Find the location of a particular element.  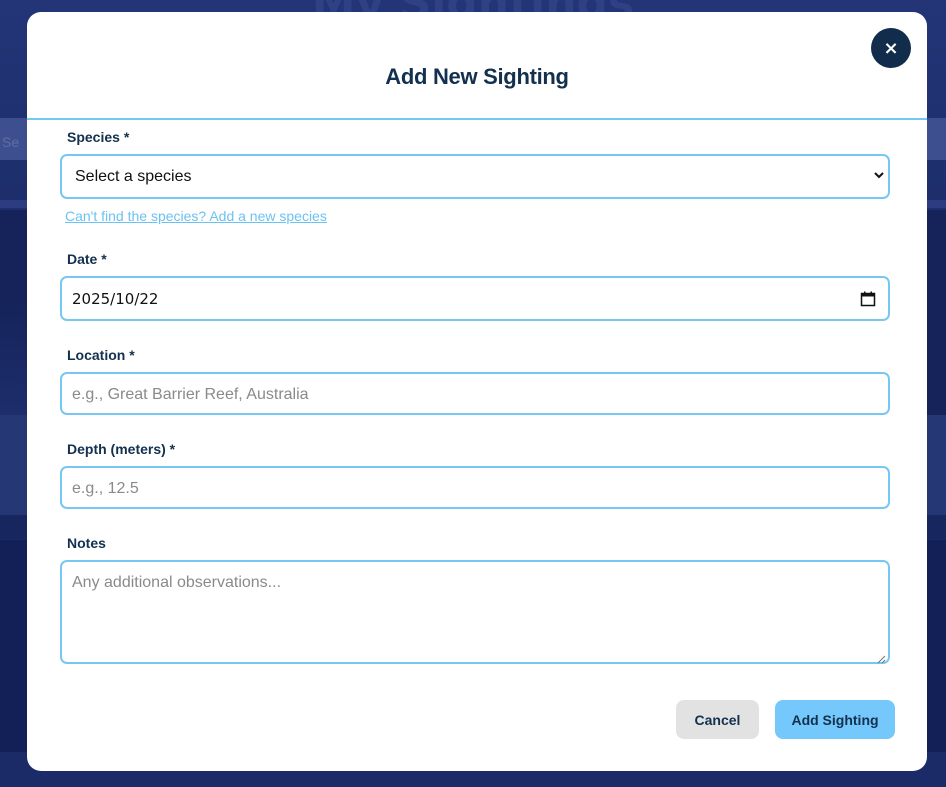

chevron-down-icon is located at coordinates (879, 175).